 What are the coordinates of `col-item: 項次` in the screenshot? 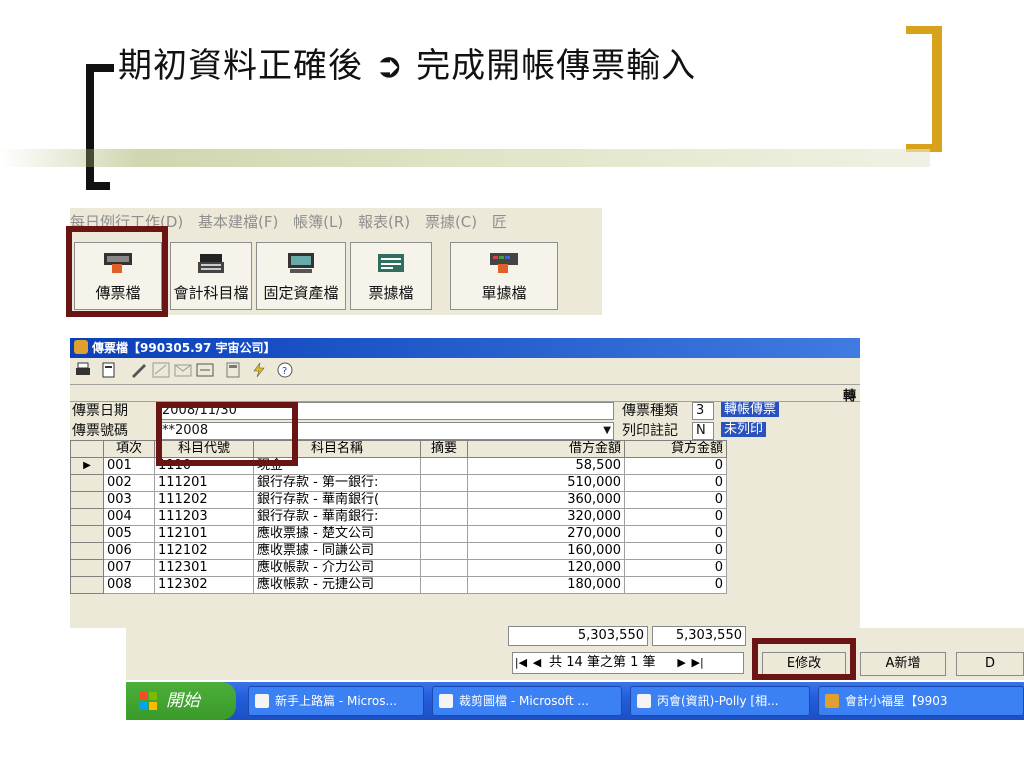 It's located at (129, 449).